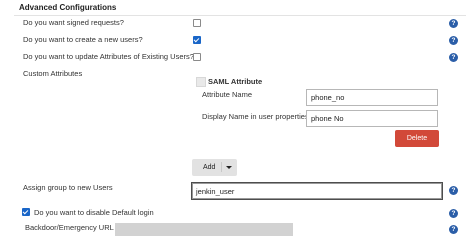 This screenshot has width=474, height=247. Describe the element at coordinates (26, 212) in the screenshot. I see `disable-default-login-checkbox` at that location.